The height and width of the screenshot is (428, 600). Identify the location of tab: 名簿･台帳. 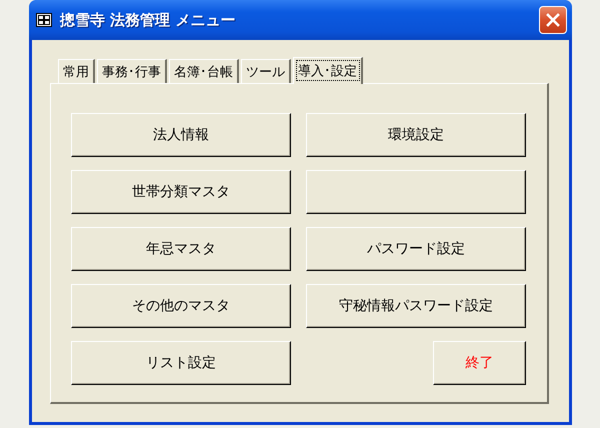
(204, 71).